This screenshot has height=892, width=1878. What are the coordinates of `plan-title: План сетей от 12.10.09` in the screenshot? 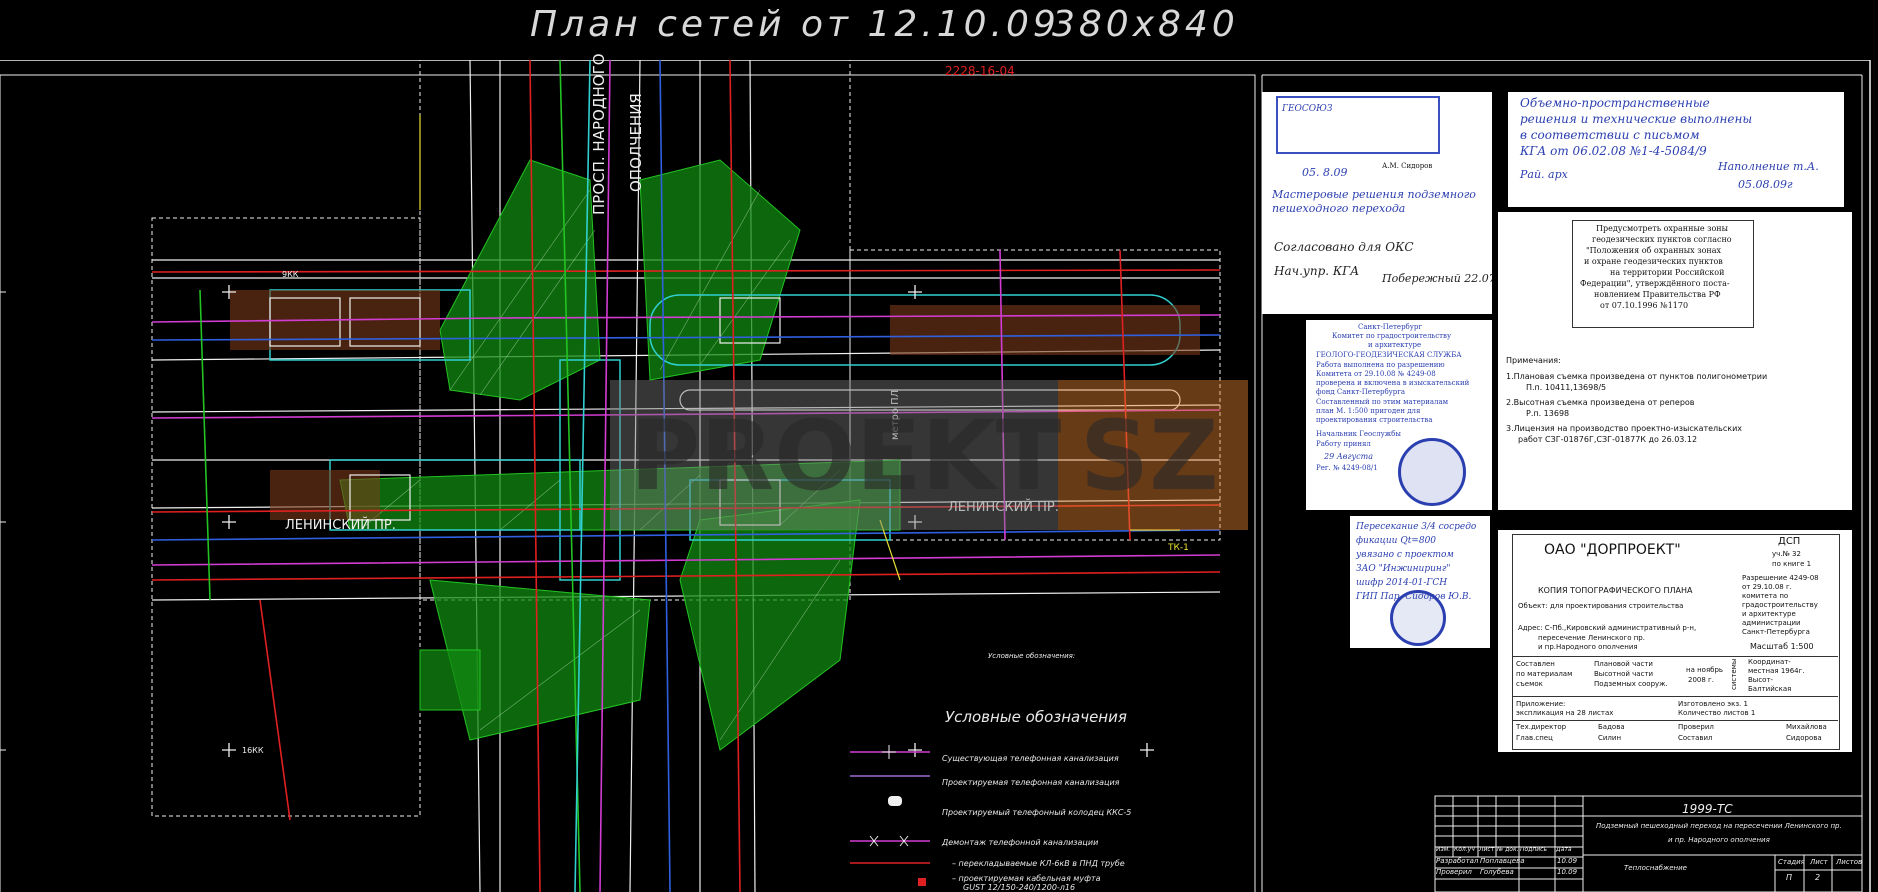 It's located at (795, 24).